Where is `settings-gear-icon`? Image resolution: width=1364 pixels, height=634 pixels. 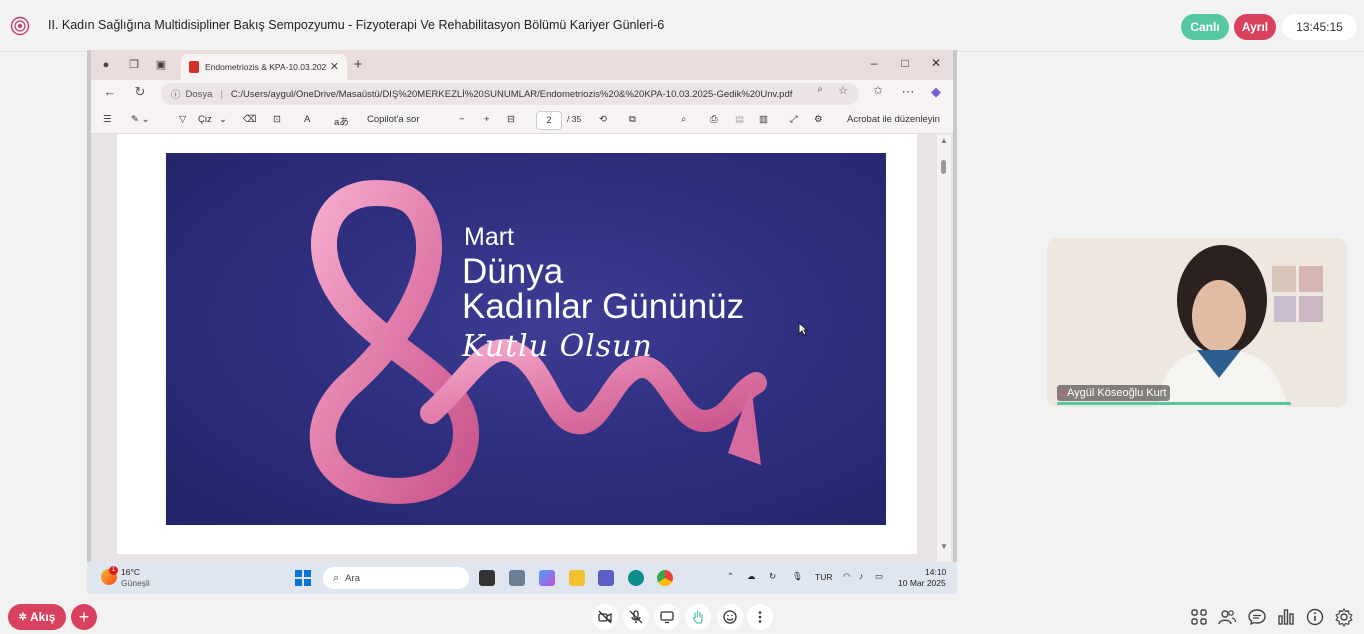 settings-gear-icon is located at coordinates (1344, 617).